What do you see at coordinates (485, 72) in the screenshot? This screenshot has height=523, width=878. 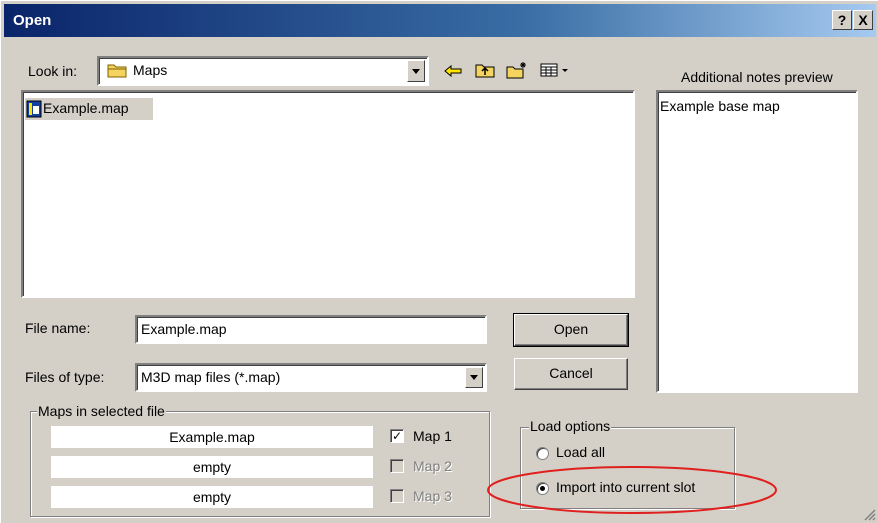 I see `up-folder-icon` at bounding box center [485, 72].